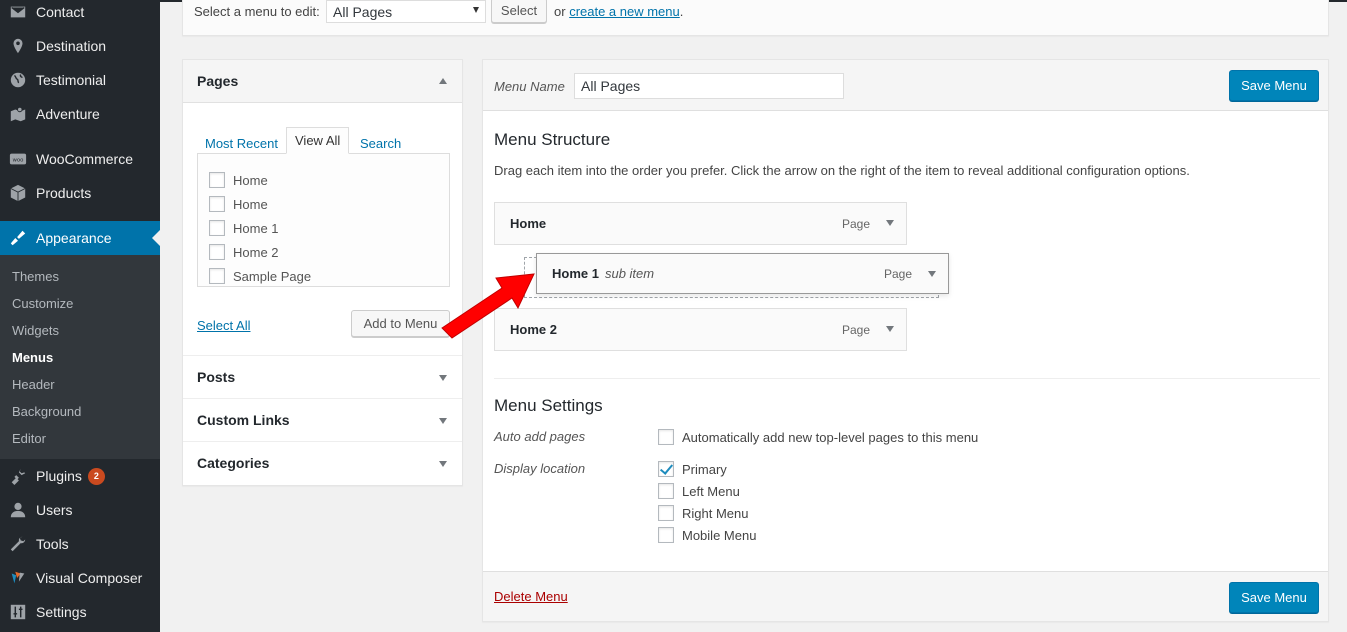  I want to click on page-option: Home 2, so click(244, 252).